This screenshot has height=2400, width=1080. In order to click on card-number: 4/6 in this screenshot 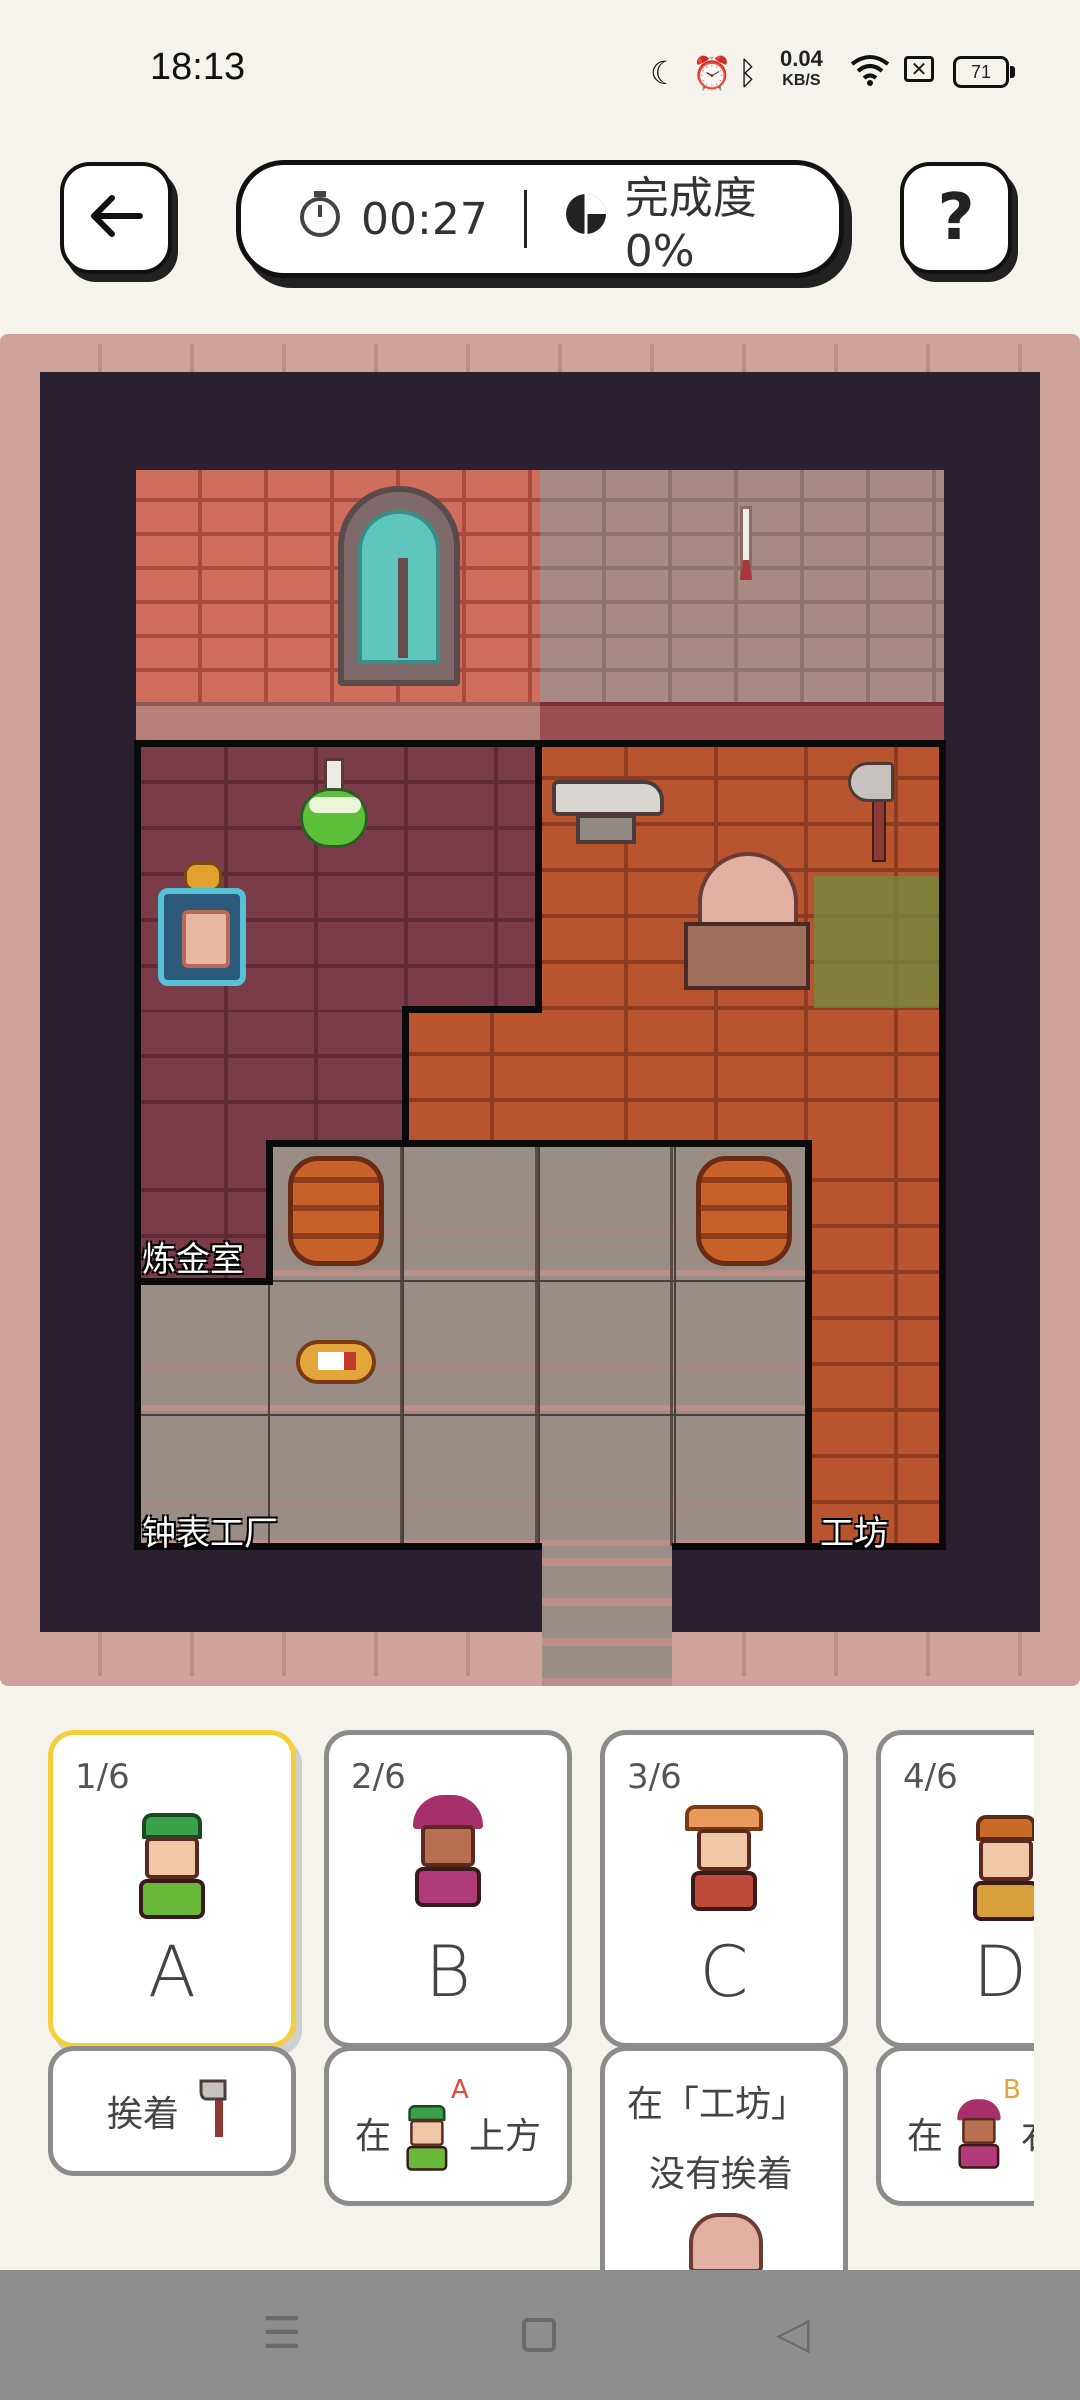, I will do `click(930, 1777)`.